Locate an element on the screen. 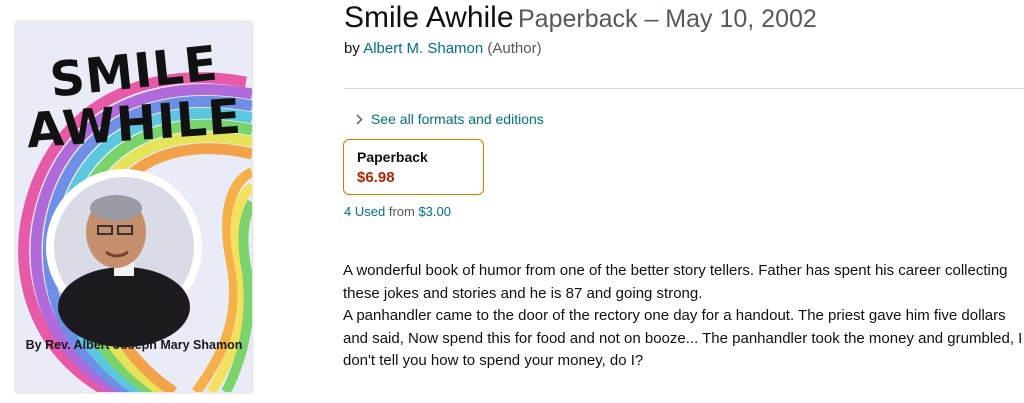  by-label: by is located at coordinates (352, 48).